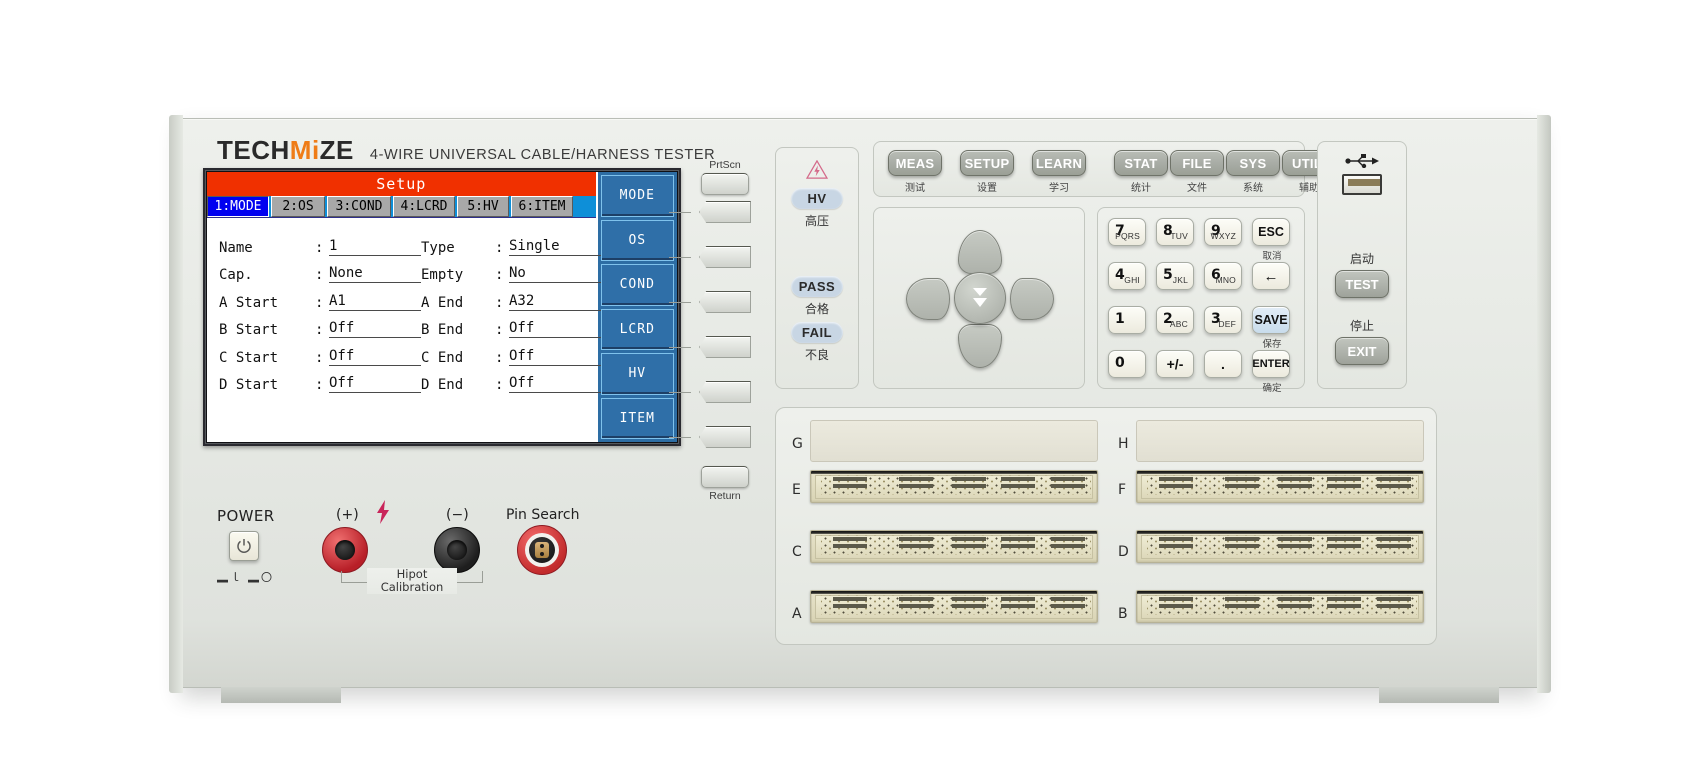 This screenshot has height=761, width=1701. I want to click on screen-title: Setup, so click(401, 184).